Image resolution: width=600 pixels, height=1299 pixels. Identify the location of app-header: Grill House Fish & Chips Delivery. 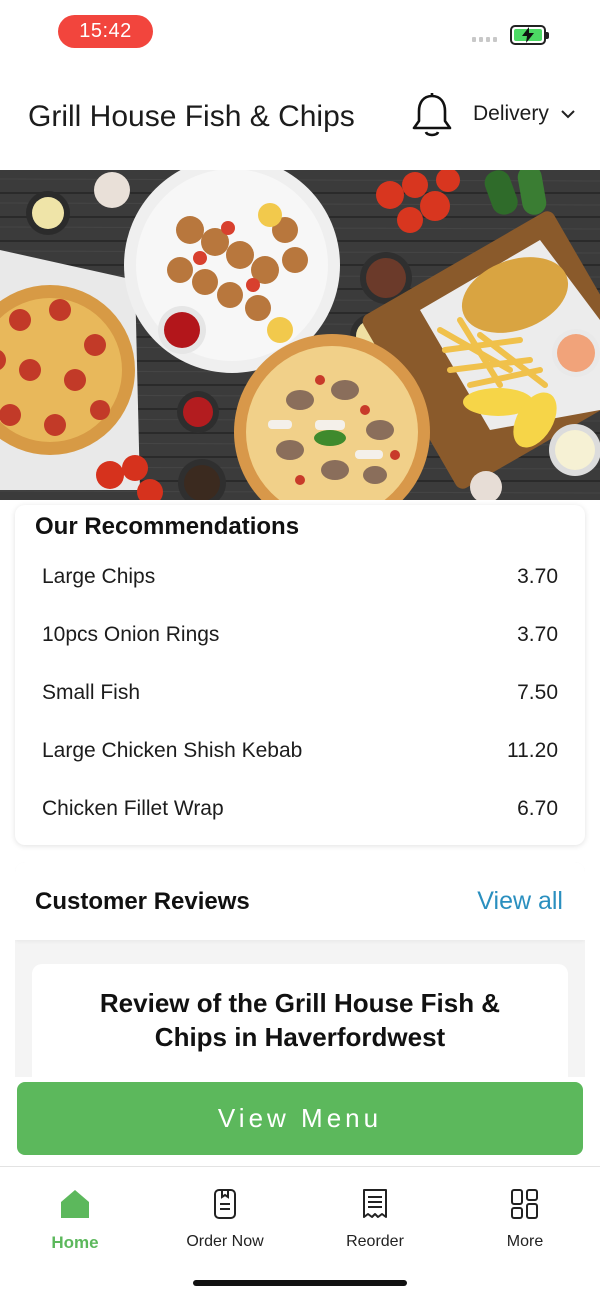
(300, 114).